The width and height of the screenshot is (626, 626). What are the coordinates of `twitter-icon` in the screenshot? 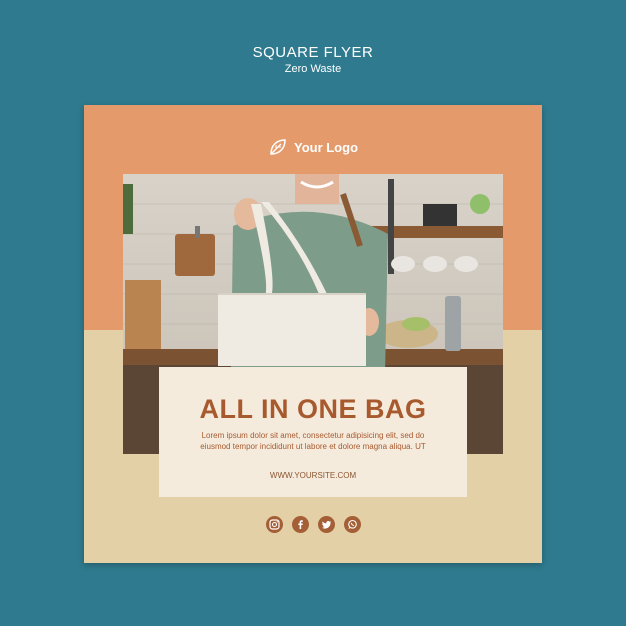 It's located at (326, 524).